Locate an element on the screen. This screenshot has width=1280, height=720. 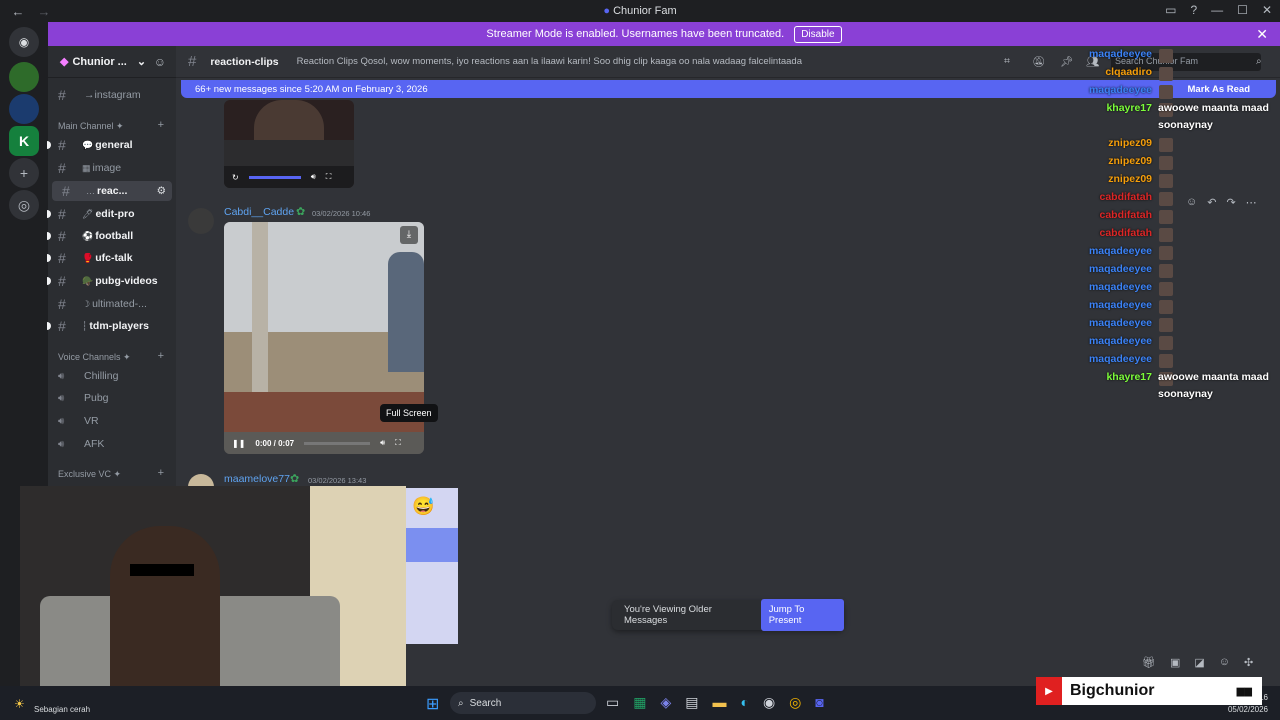
category-voice-channels: Voice Channels ✦ is located at coordinates (94, 357).